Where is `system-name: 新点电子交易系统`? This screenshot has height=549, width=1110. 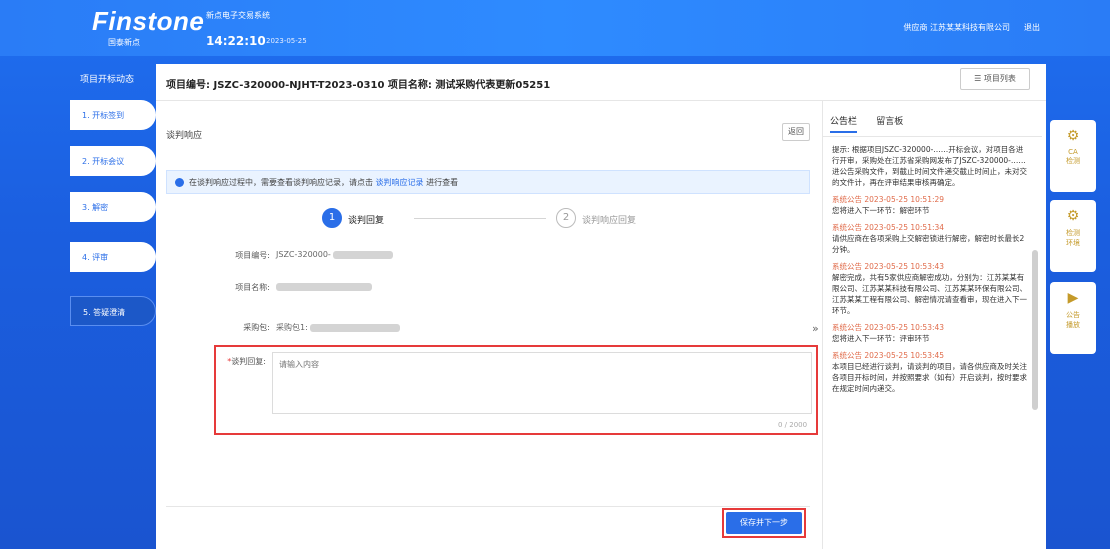 system-name: 新点电子交易系统 is located at coordinates (238, 15).